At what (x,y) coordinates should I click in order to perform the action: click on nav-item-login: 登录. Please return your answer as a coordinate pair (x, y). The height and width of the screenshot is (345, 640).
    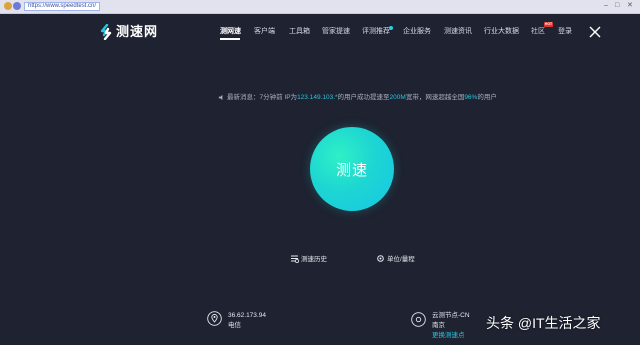
    Looking at the image, I should click on (565, 31).